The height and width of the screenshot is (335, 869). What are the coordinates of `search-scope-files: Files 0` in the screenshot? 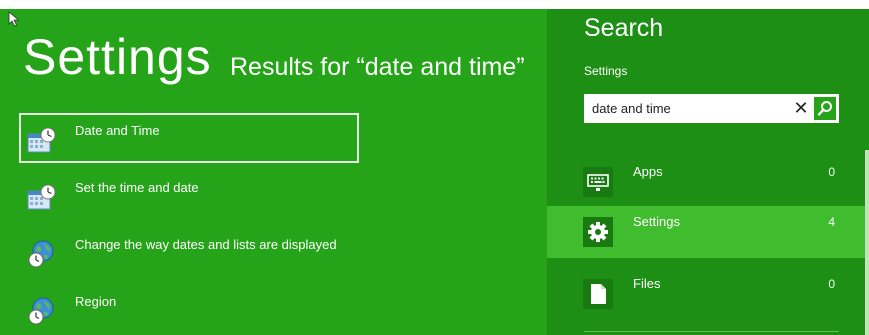 It's located at (706, 294).